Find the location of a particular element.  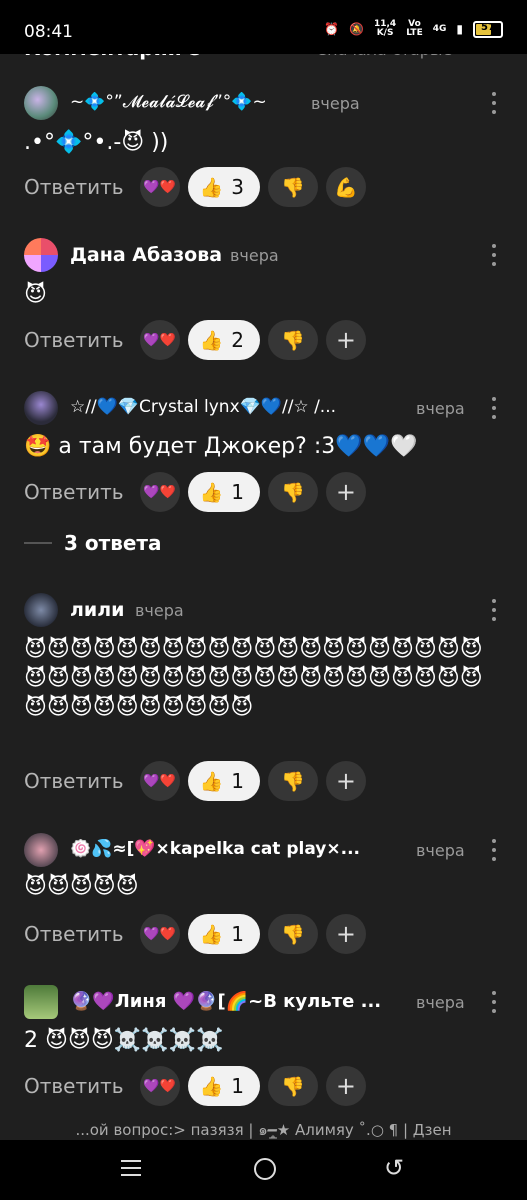

like-button: 👍 3 is located at coordinates (223, 187).